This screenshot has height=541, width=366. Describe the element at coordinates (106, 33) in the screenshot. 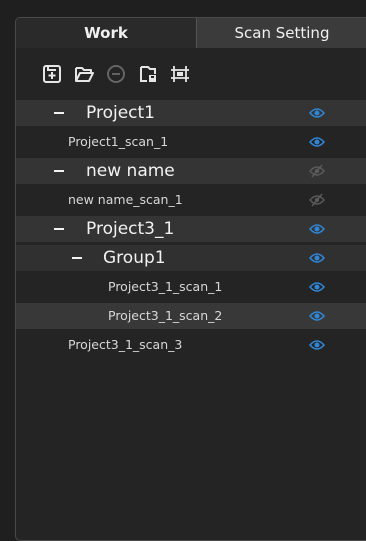

I see `tab-work: Work` at that location.